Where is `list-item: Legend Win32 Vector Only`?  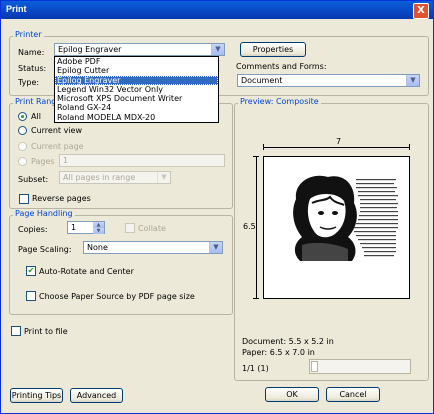 list-item: Legend Win32 Vector Only is located at coordinates (136, 89).